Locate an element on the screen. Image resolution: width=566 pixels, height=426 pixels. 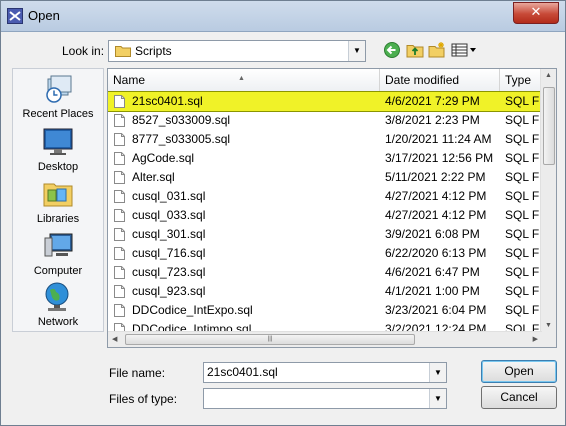
cancel-button: Cancel is located at coordinates (519, 397).